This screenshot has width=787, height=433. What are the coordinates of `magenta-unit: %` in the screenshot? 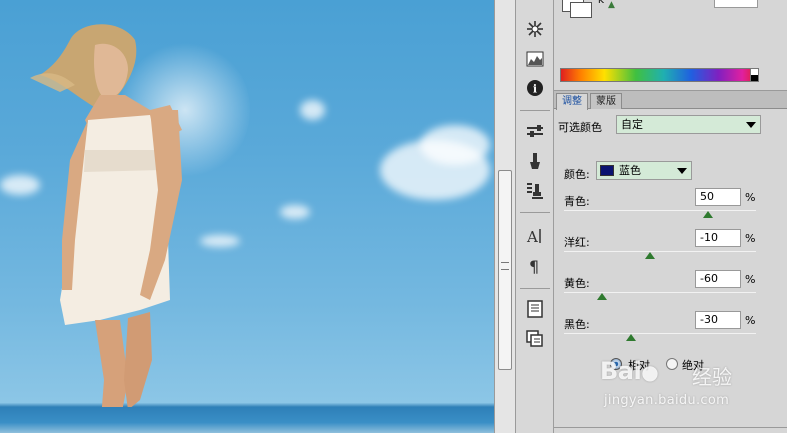 It's located at (750, 238).